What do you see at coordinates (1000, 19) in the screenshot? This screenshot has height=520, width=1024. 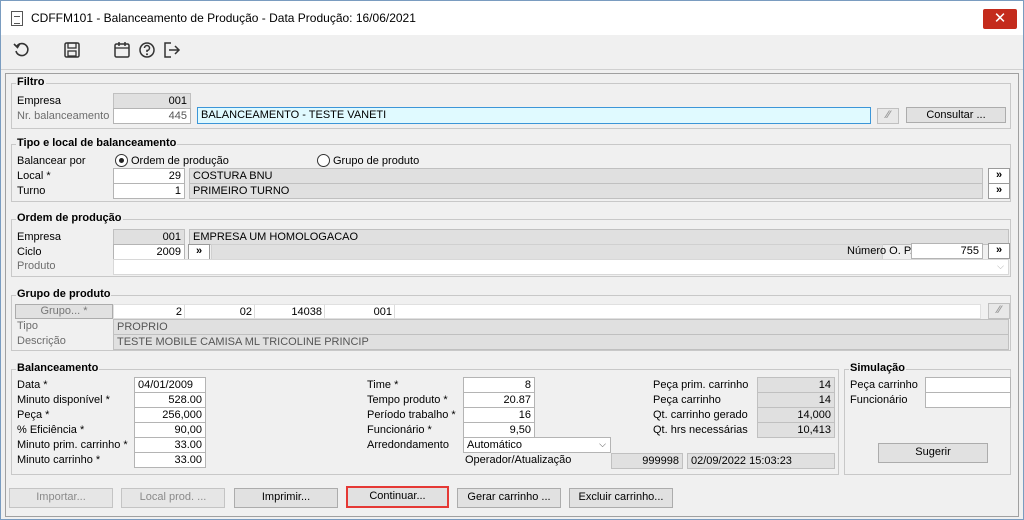 I see `close-button: ✕` at bounding box center [1000, 19].